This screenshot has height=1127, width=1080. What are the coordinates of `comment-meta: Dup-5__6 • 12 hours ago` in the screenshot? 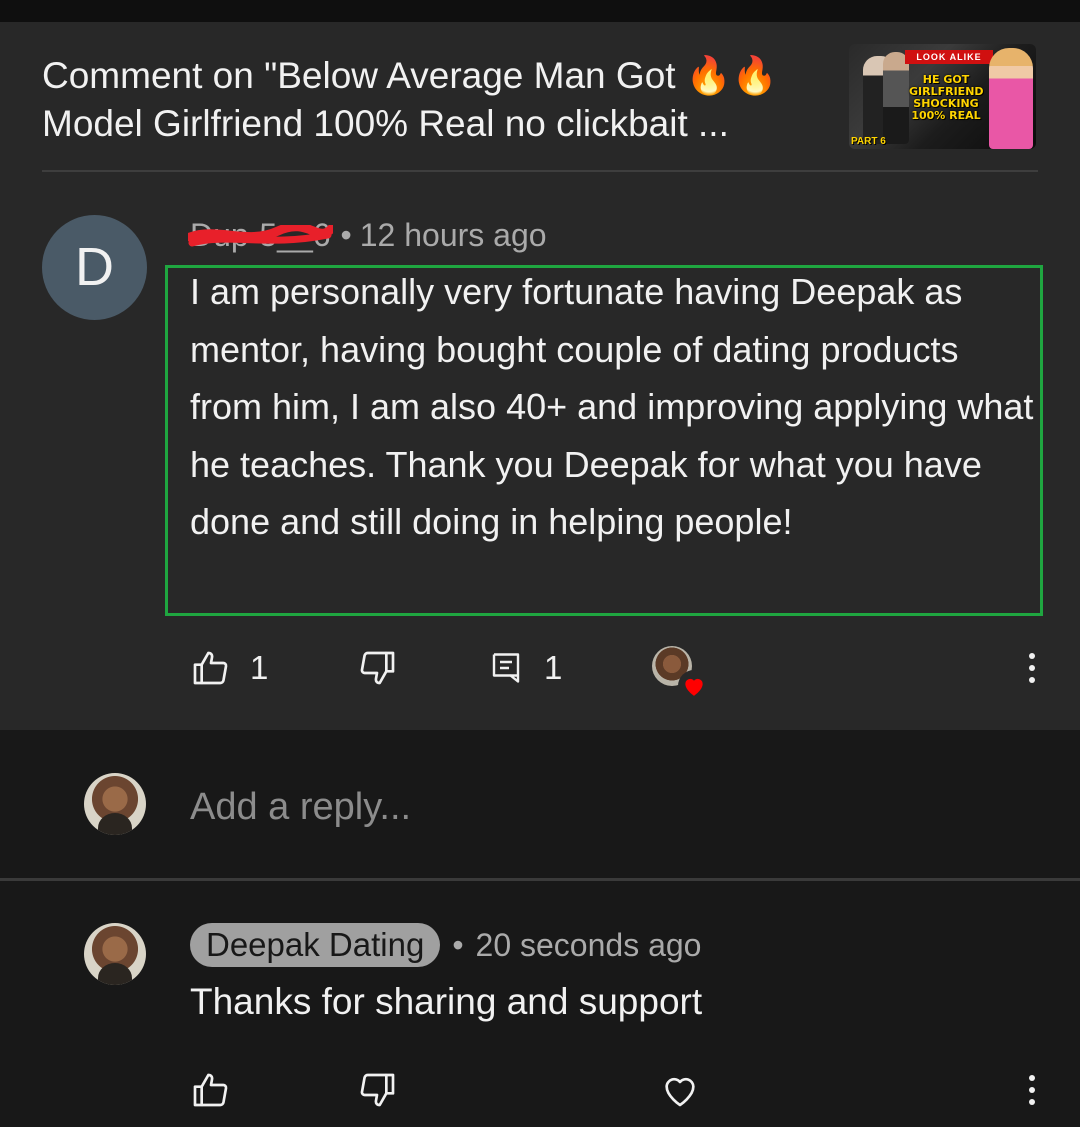 It's located at (367, 235).